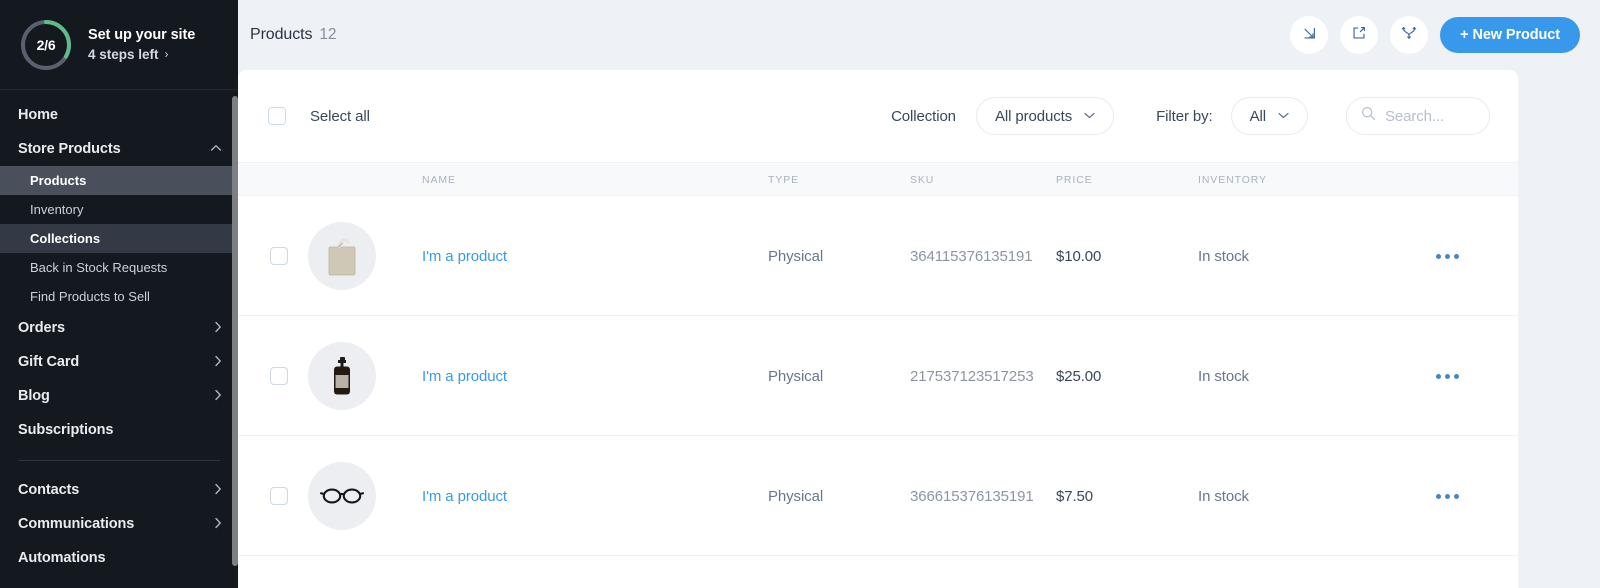  I want to click on sidebar-subitem-inventory: Inventory, so click(119, 209).